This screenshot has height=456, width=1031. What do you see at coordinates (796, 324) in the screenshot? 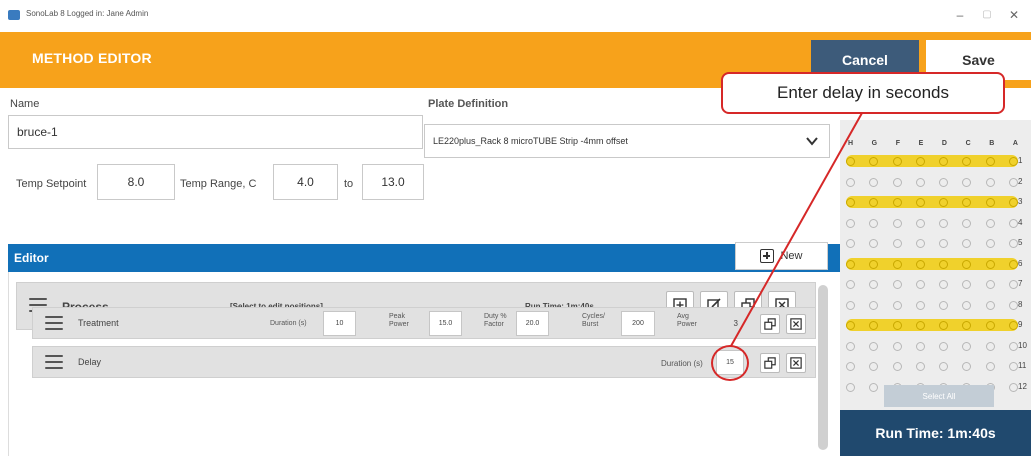
I see `treatment-delete-button` at bounding box center [796, 324].